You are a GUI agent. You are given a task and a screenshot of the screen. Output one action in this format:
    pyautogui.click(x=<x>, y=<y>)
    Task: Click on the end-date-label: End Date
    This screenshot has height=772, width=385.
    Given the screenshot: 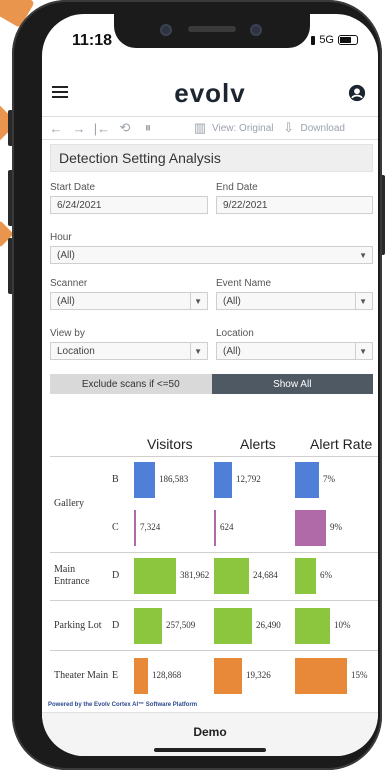 What is the action you would take?
    pyautogui.click(x=237, y=187)
    